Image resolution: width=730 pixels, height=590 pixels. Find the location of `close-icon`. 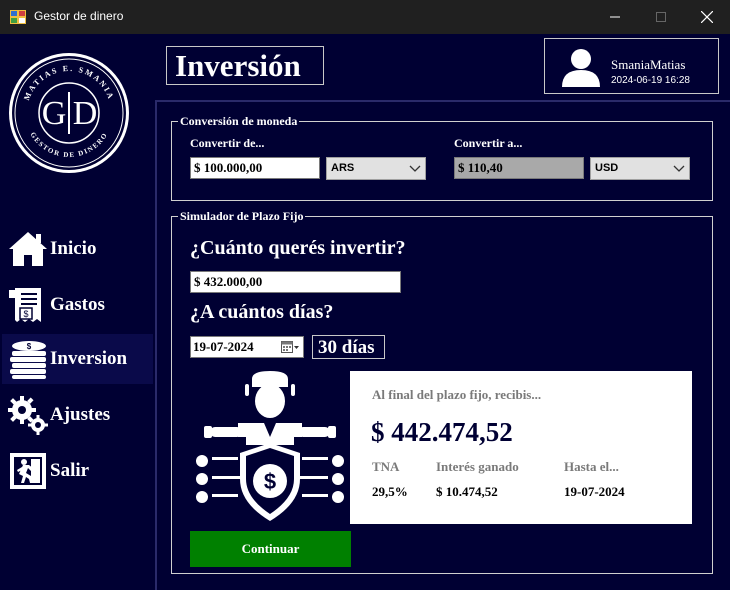

close-icon is located at coordinates (707, 17).